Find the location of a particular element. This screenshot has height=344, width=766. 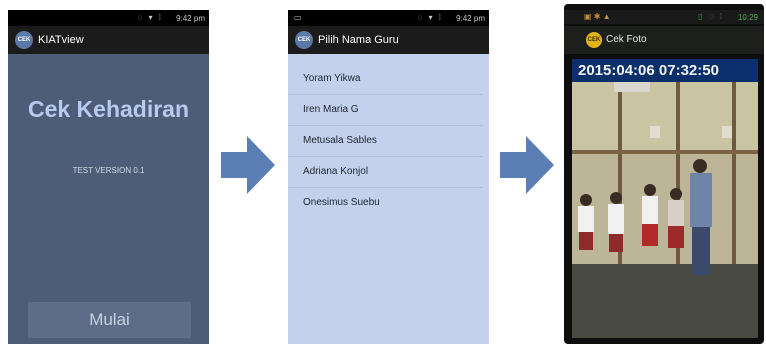

status-bar: ▣ ✱ ▲ ▯ ◌ ⁞ 10:29 is located at coordinates (664, 17).